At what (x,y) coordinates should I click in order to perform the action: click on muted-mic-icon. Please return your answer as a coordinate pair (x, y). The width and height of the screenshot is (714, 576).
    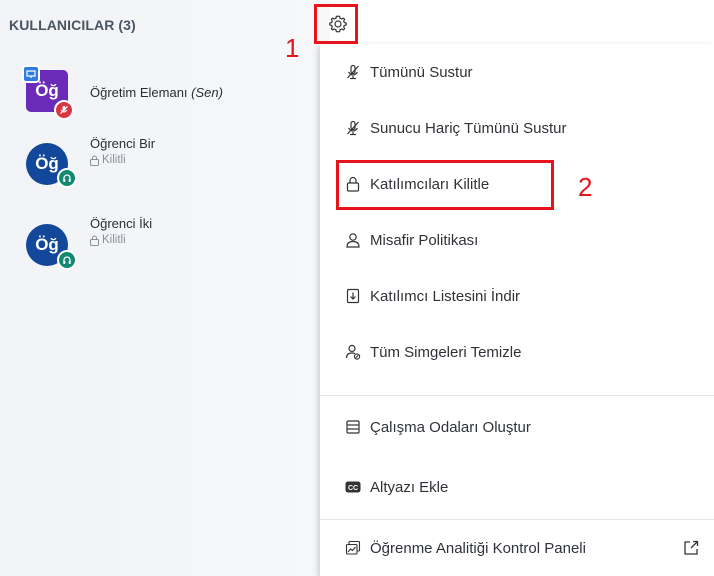
    Looking at the image, I should click on (64, 110).